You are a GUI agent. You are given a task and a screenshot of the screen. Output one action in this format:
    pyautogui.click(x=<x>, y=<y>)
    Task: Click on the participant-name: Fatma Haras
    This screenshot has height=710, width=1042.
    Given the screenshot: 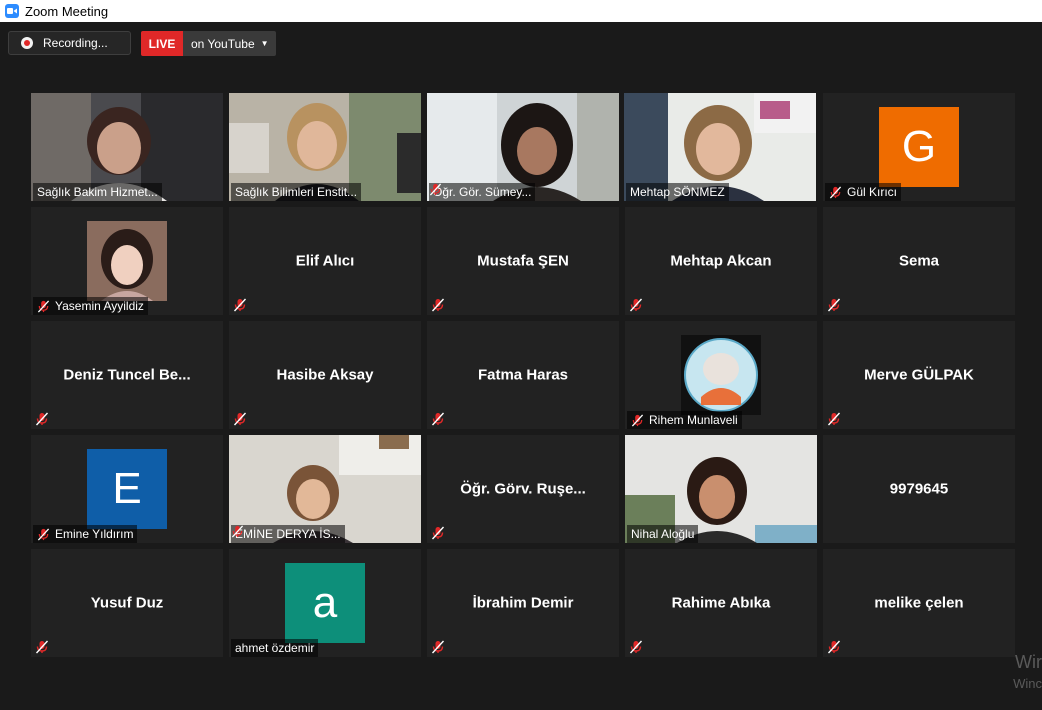 What is the action you would take?
    pyautogui.click(x=523, y=375)
    